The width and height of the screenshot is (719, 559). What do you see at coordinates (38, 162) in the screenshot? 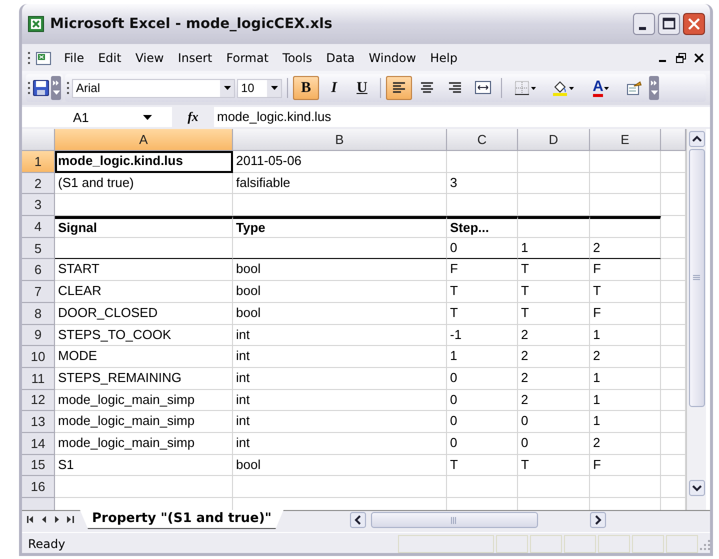
I see `row-header: 1` at bounding box center [38, 162].